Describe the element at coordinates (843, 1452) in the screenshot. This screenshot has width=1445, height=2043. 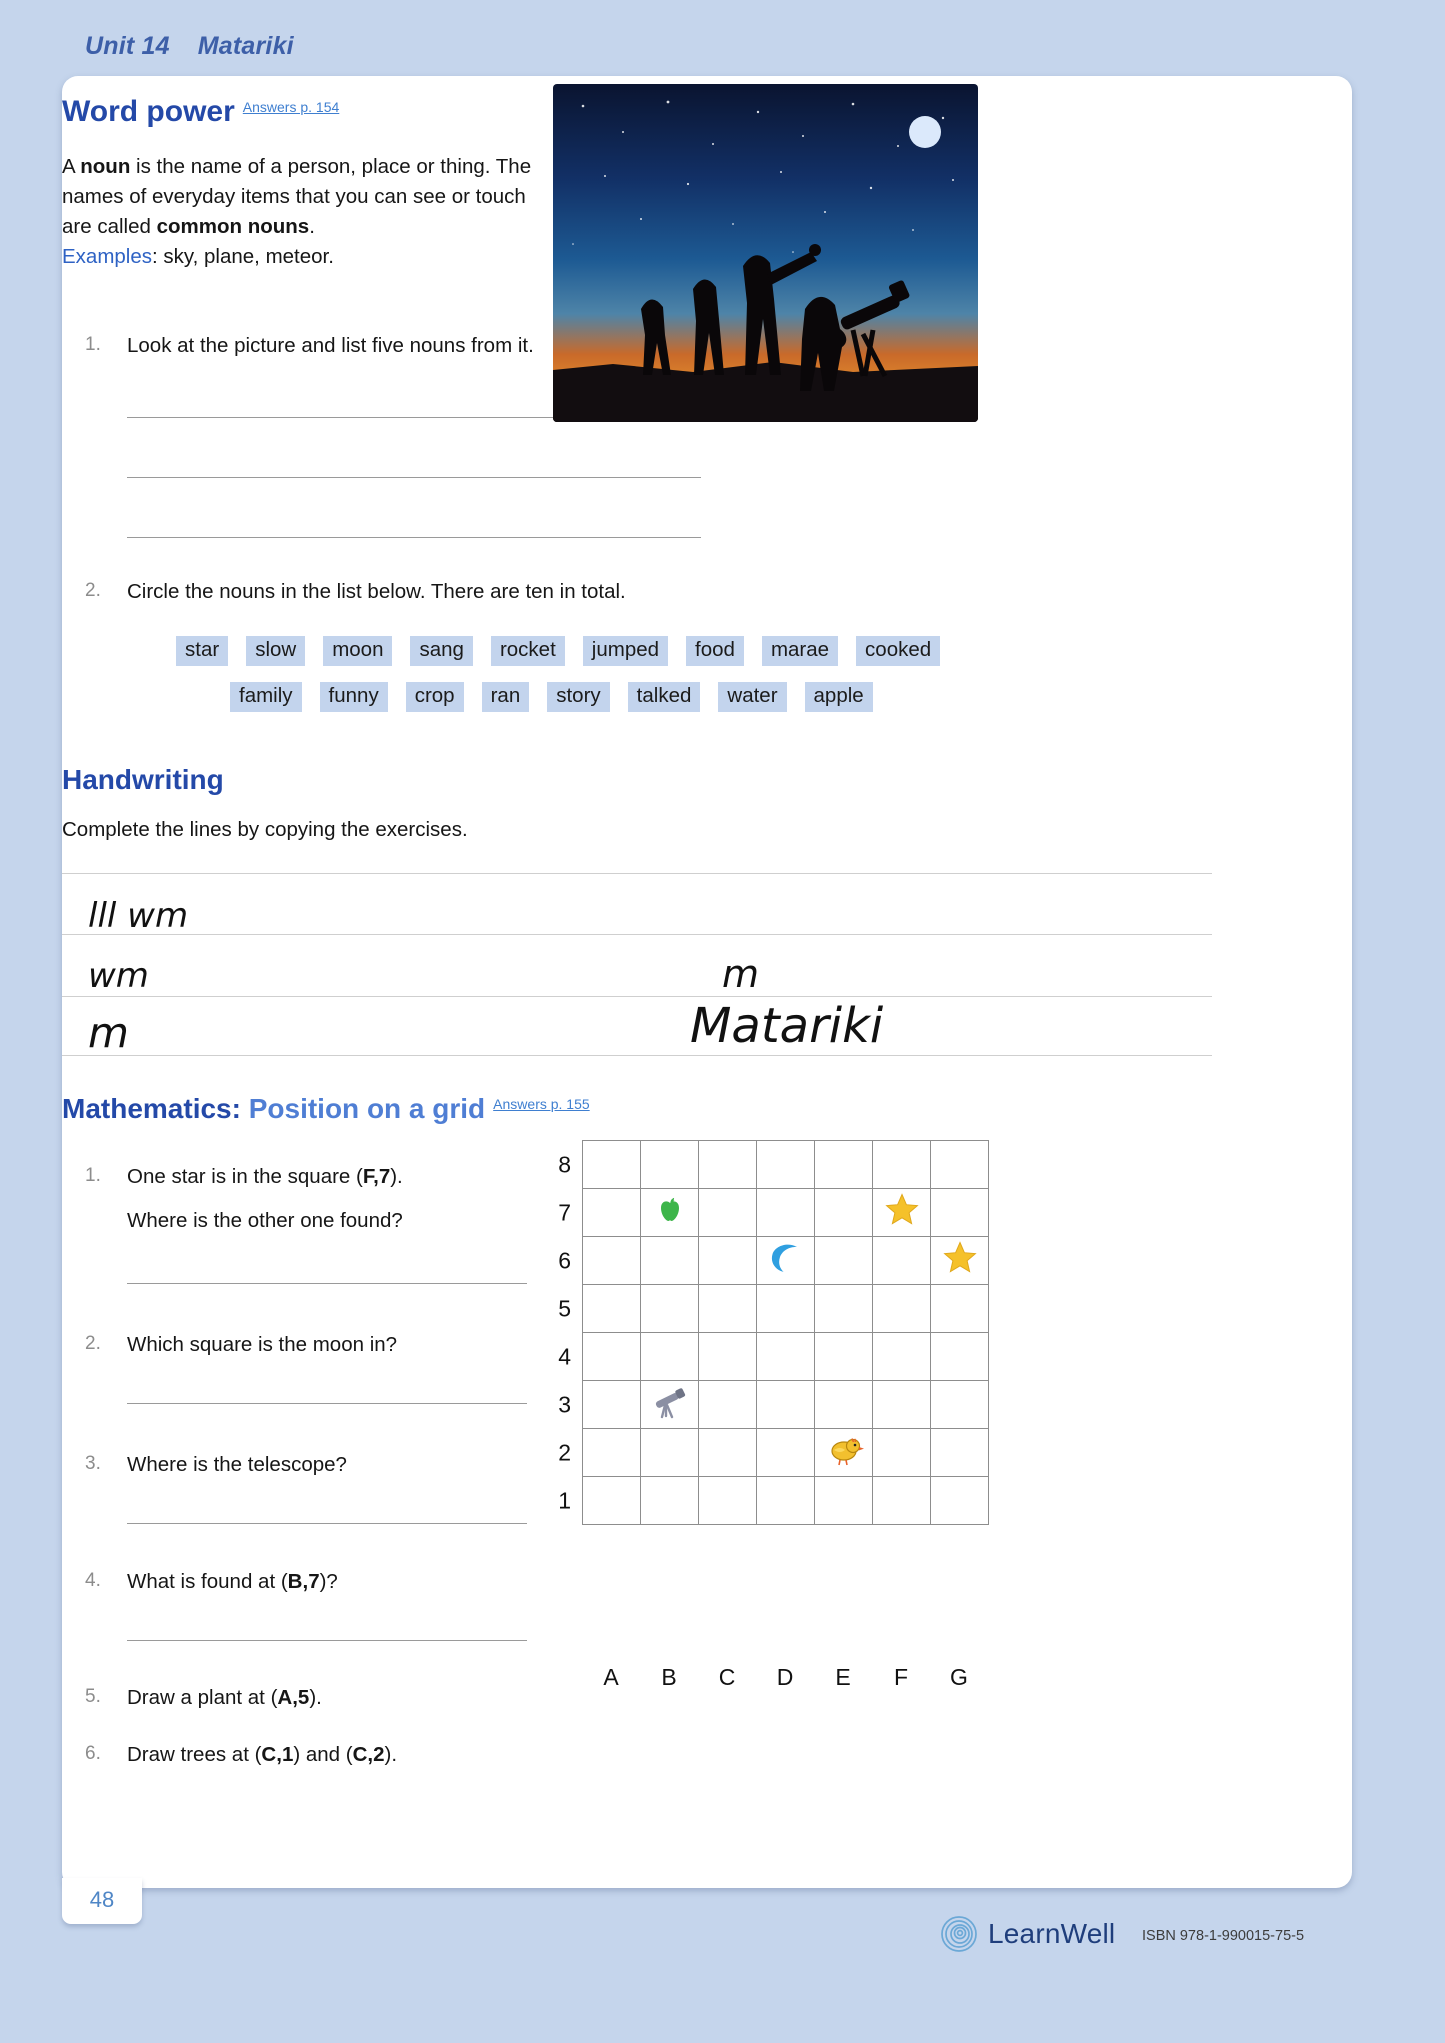
I see `grid-cell-E2` at that location.